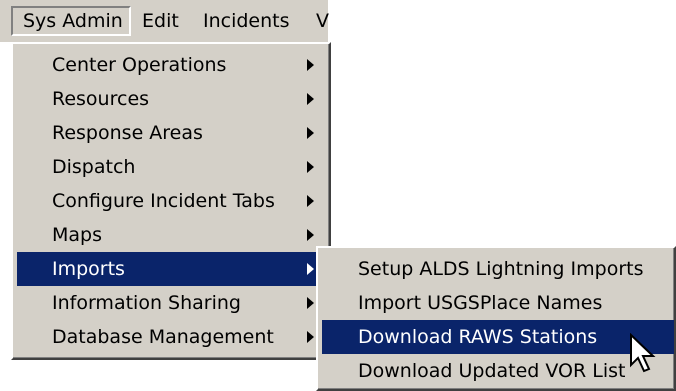 This screenshot has height=391, width=676. Describe the element at coordinates (172, 99) in the screenshot. I see `menu-item-resources: Resources` at that location.